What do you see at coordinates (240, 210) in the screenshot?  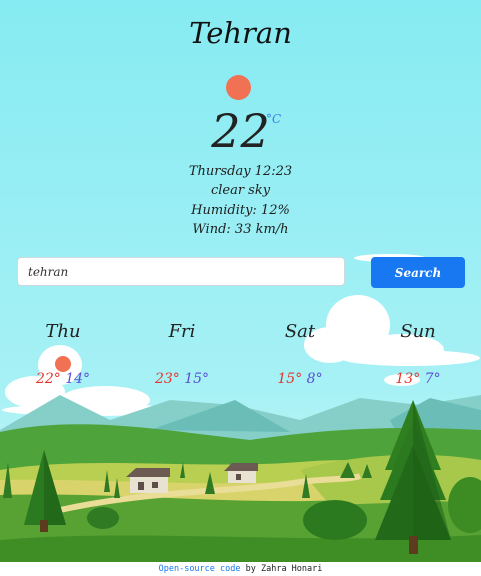 I see `humidity: Humidity: 12%` at bounding box center [240, 210].